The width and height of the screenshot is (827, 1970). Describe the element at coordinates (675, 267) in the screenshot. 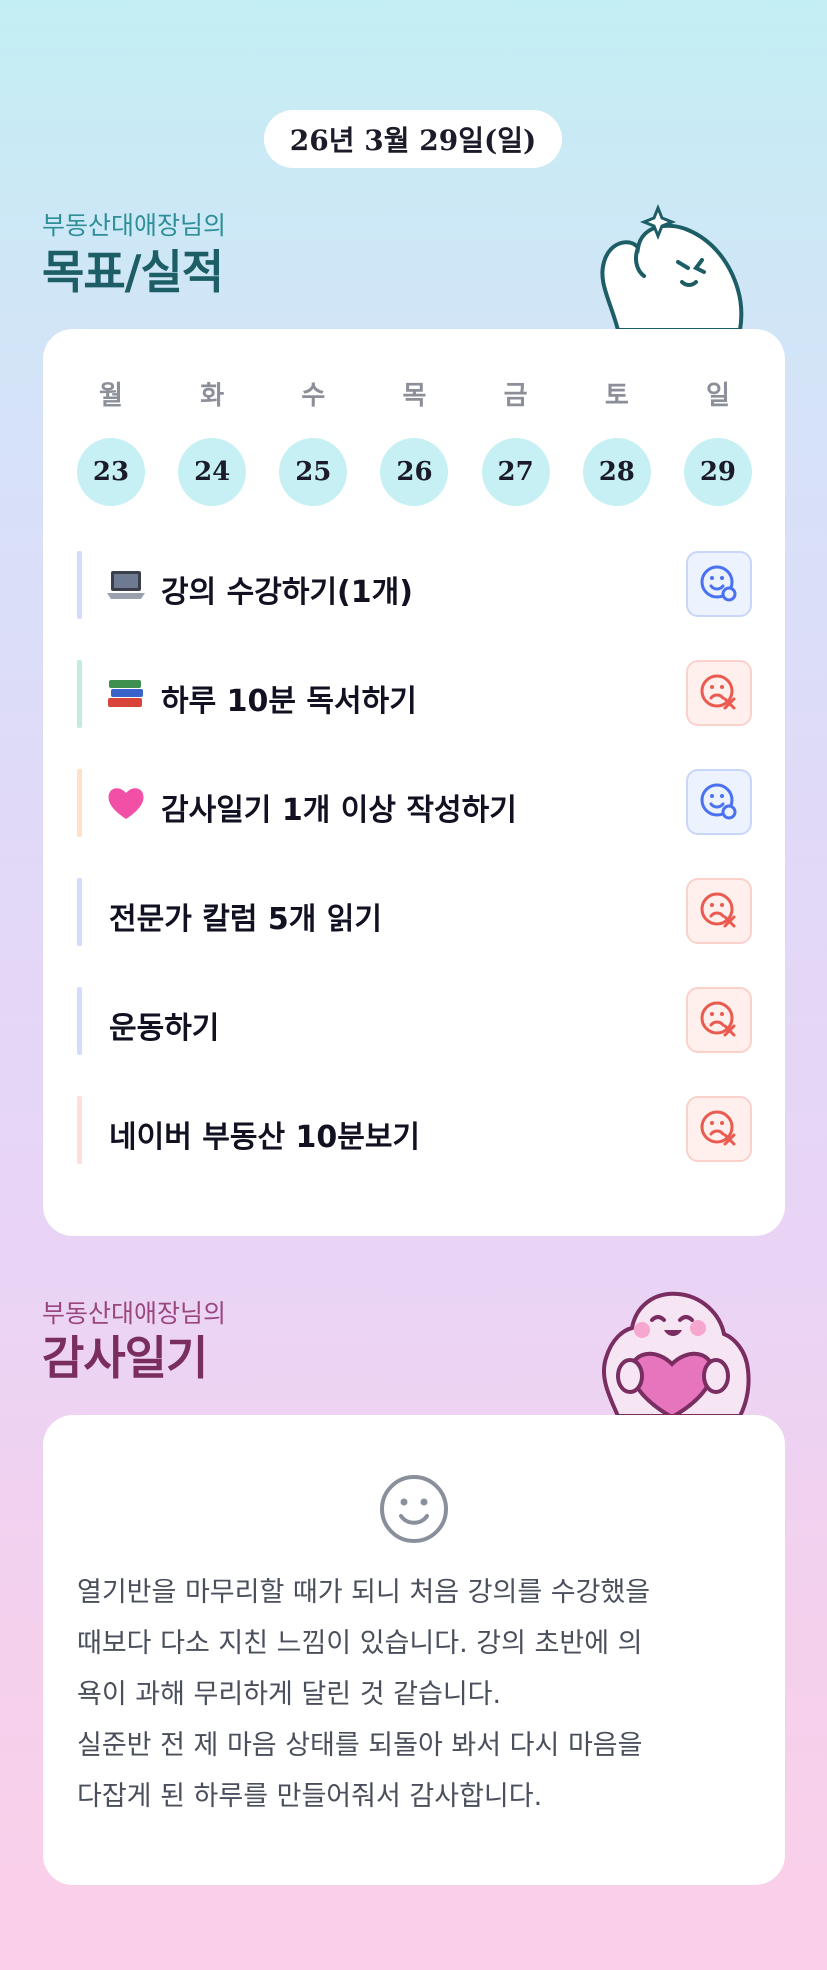

I see `ghost-mascot-illustration` at that location.